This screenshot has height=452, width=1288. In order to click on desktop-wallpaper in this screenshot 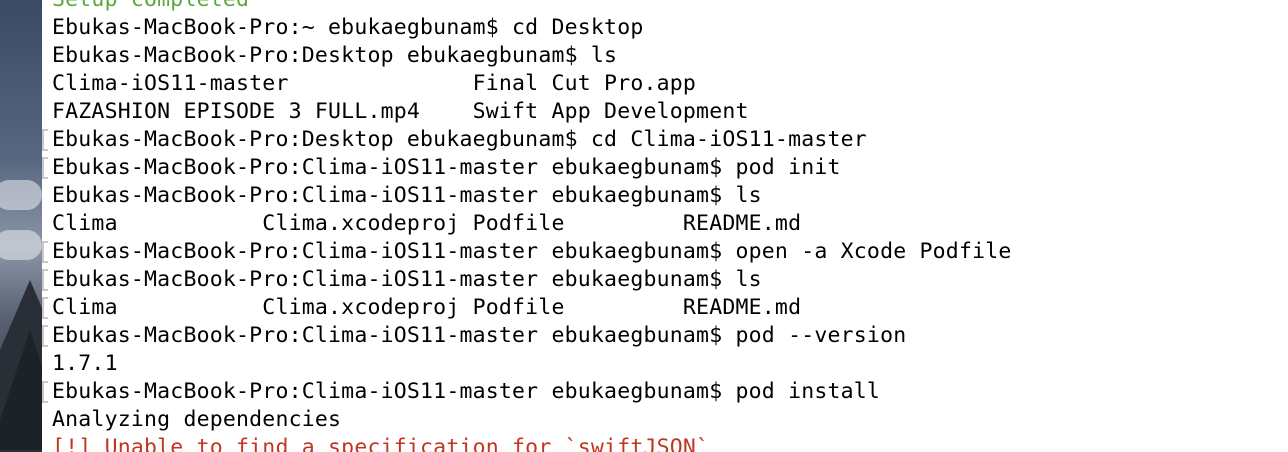, I will do `click(21, 226)`.